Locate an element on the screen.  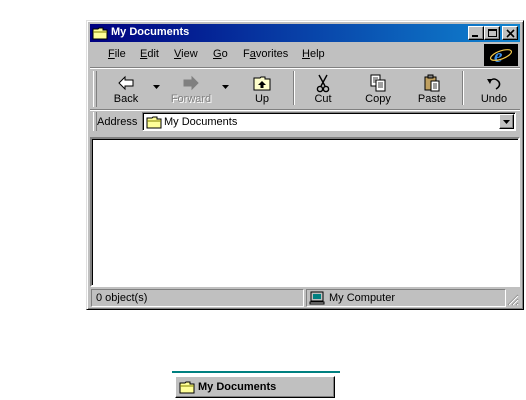
menu-help: Help is located at coordinates (313, 54).